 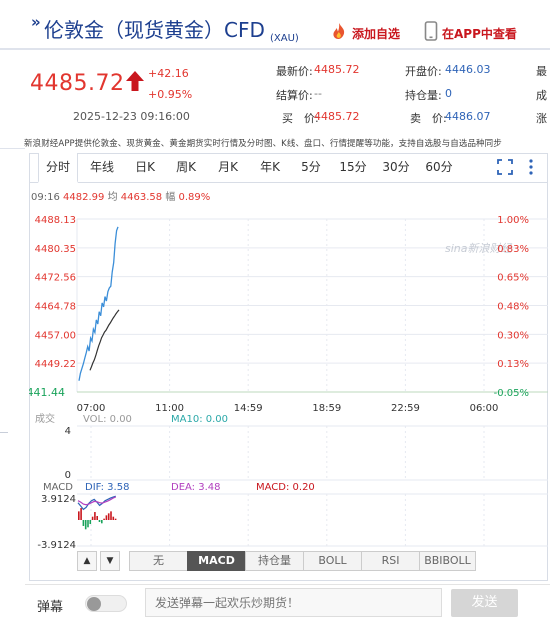 What do you see at coordinates (448, 93) in the screenshot?
I see `open-interest-value: 0` at bounding box center [448, 93].